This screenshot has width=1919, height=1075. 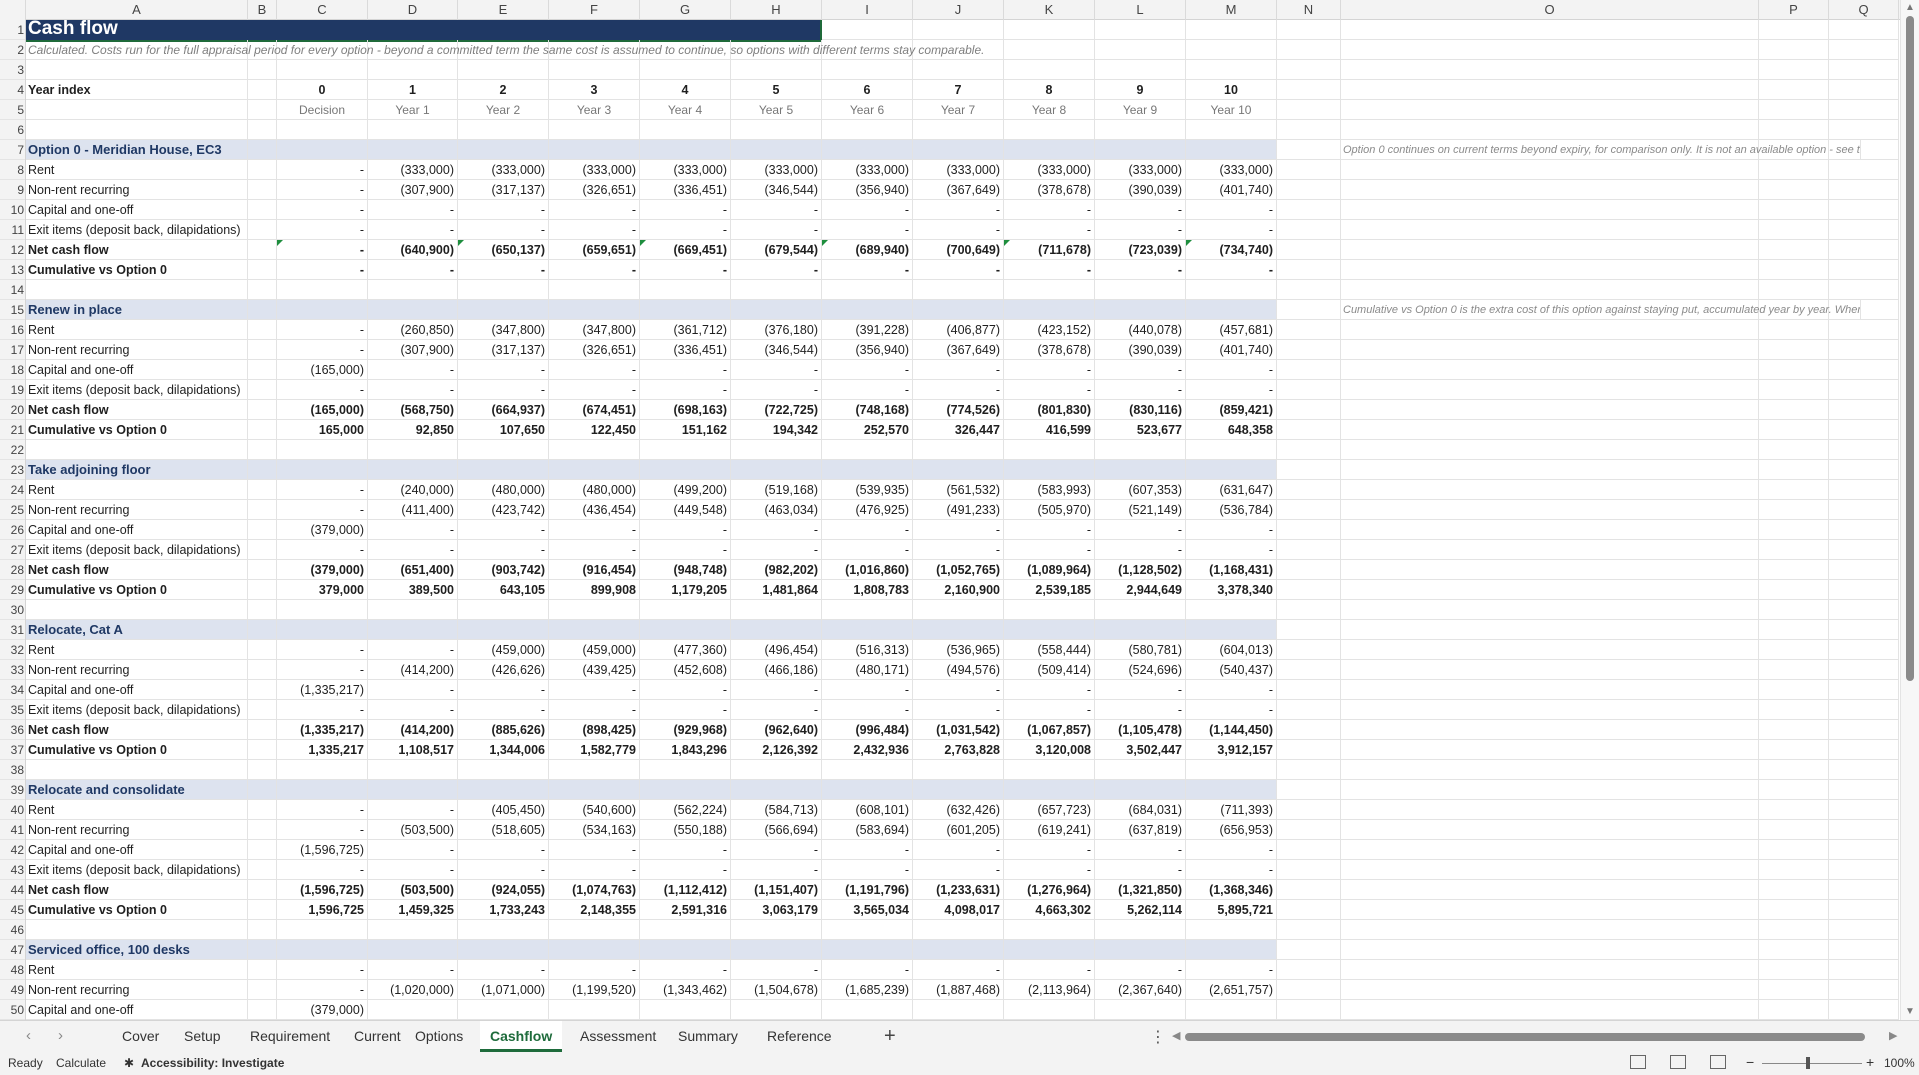 I want to click on row-label: Cumulative vs Option 0, so click(x=137, y=270).